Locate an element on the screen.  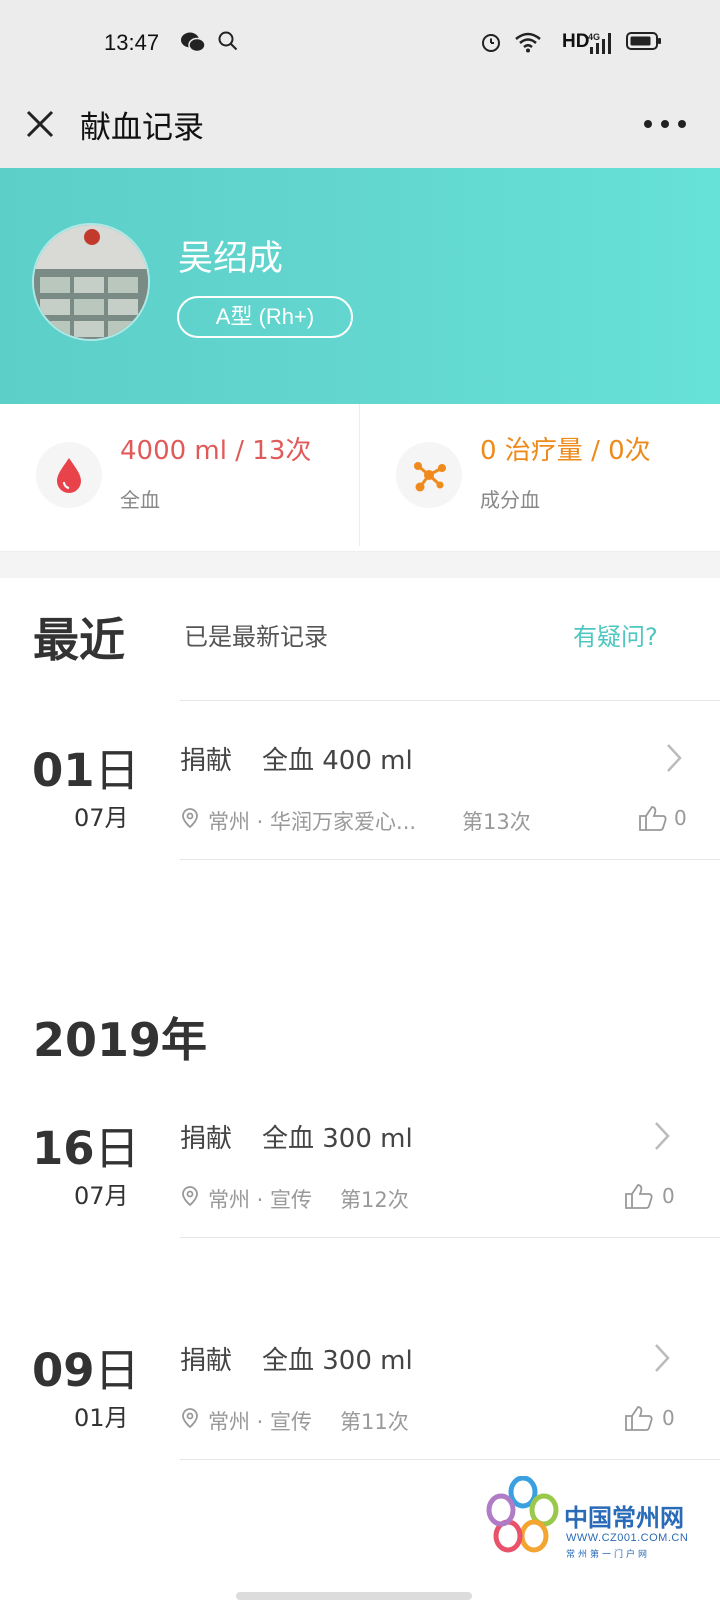
home-indicator is located at coordinates (354, 1596).